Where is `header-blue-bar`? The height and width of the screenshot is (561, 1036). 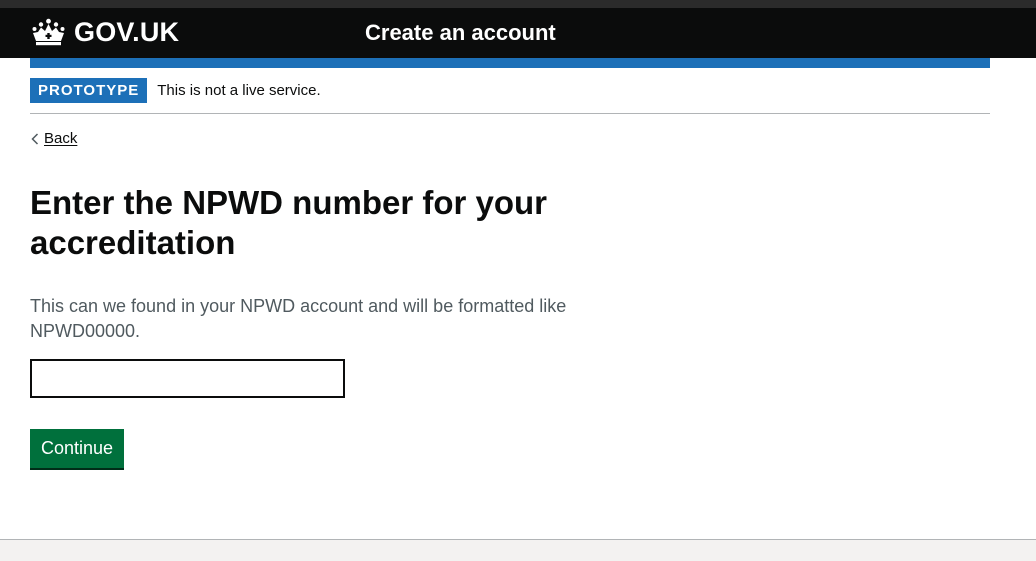
header-blue-bar is located at coordinates (510, 63).